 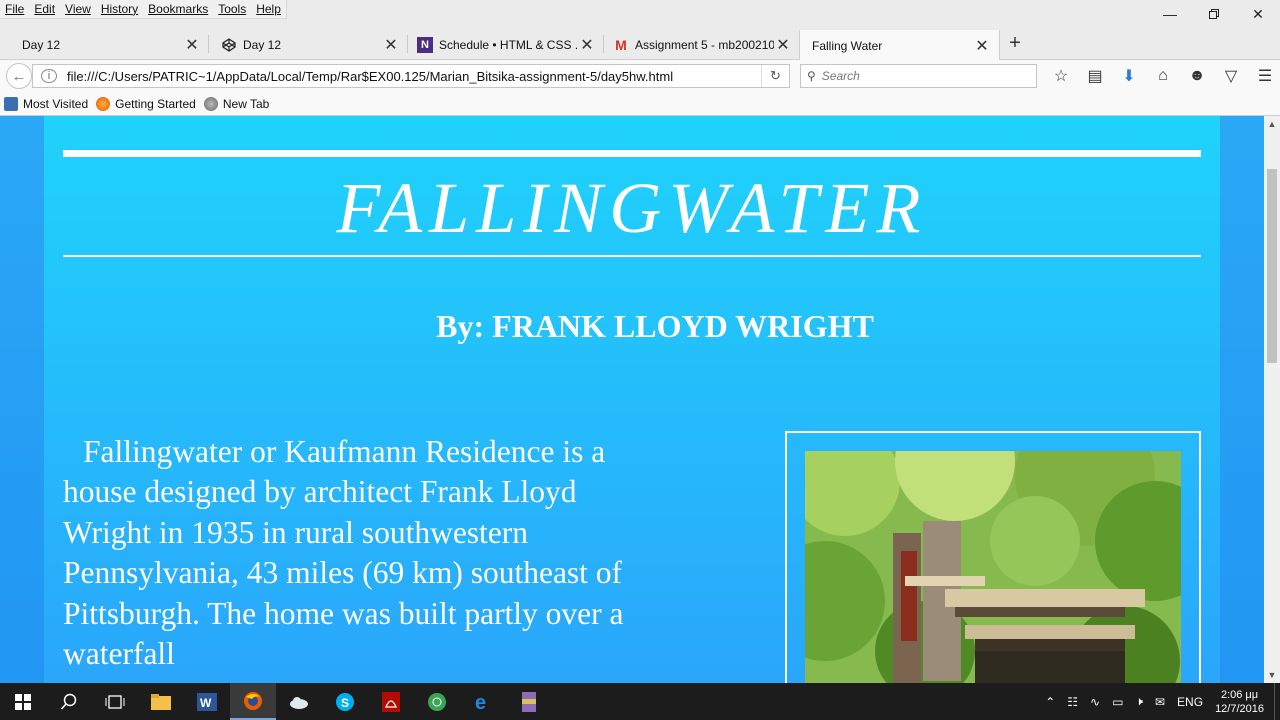 I want to click on acrobat-button, so click(x=391, y=701).